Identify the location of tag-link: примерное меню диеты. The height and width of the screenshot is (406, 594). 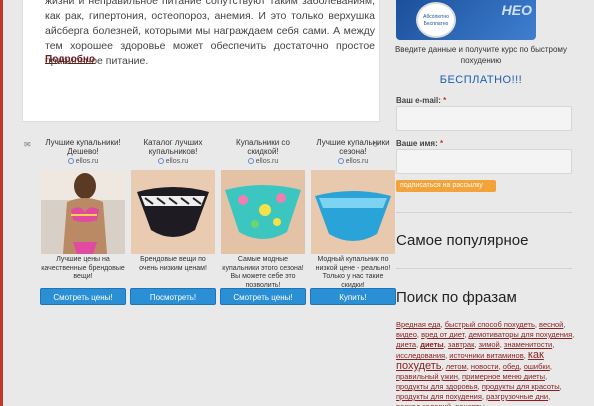
(503, 376).